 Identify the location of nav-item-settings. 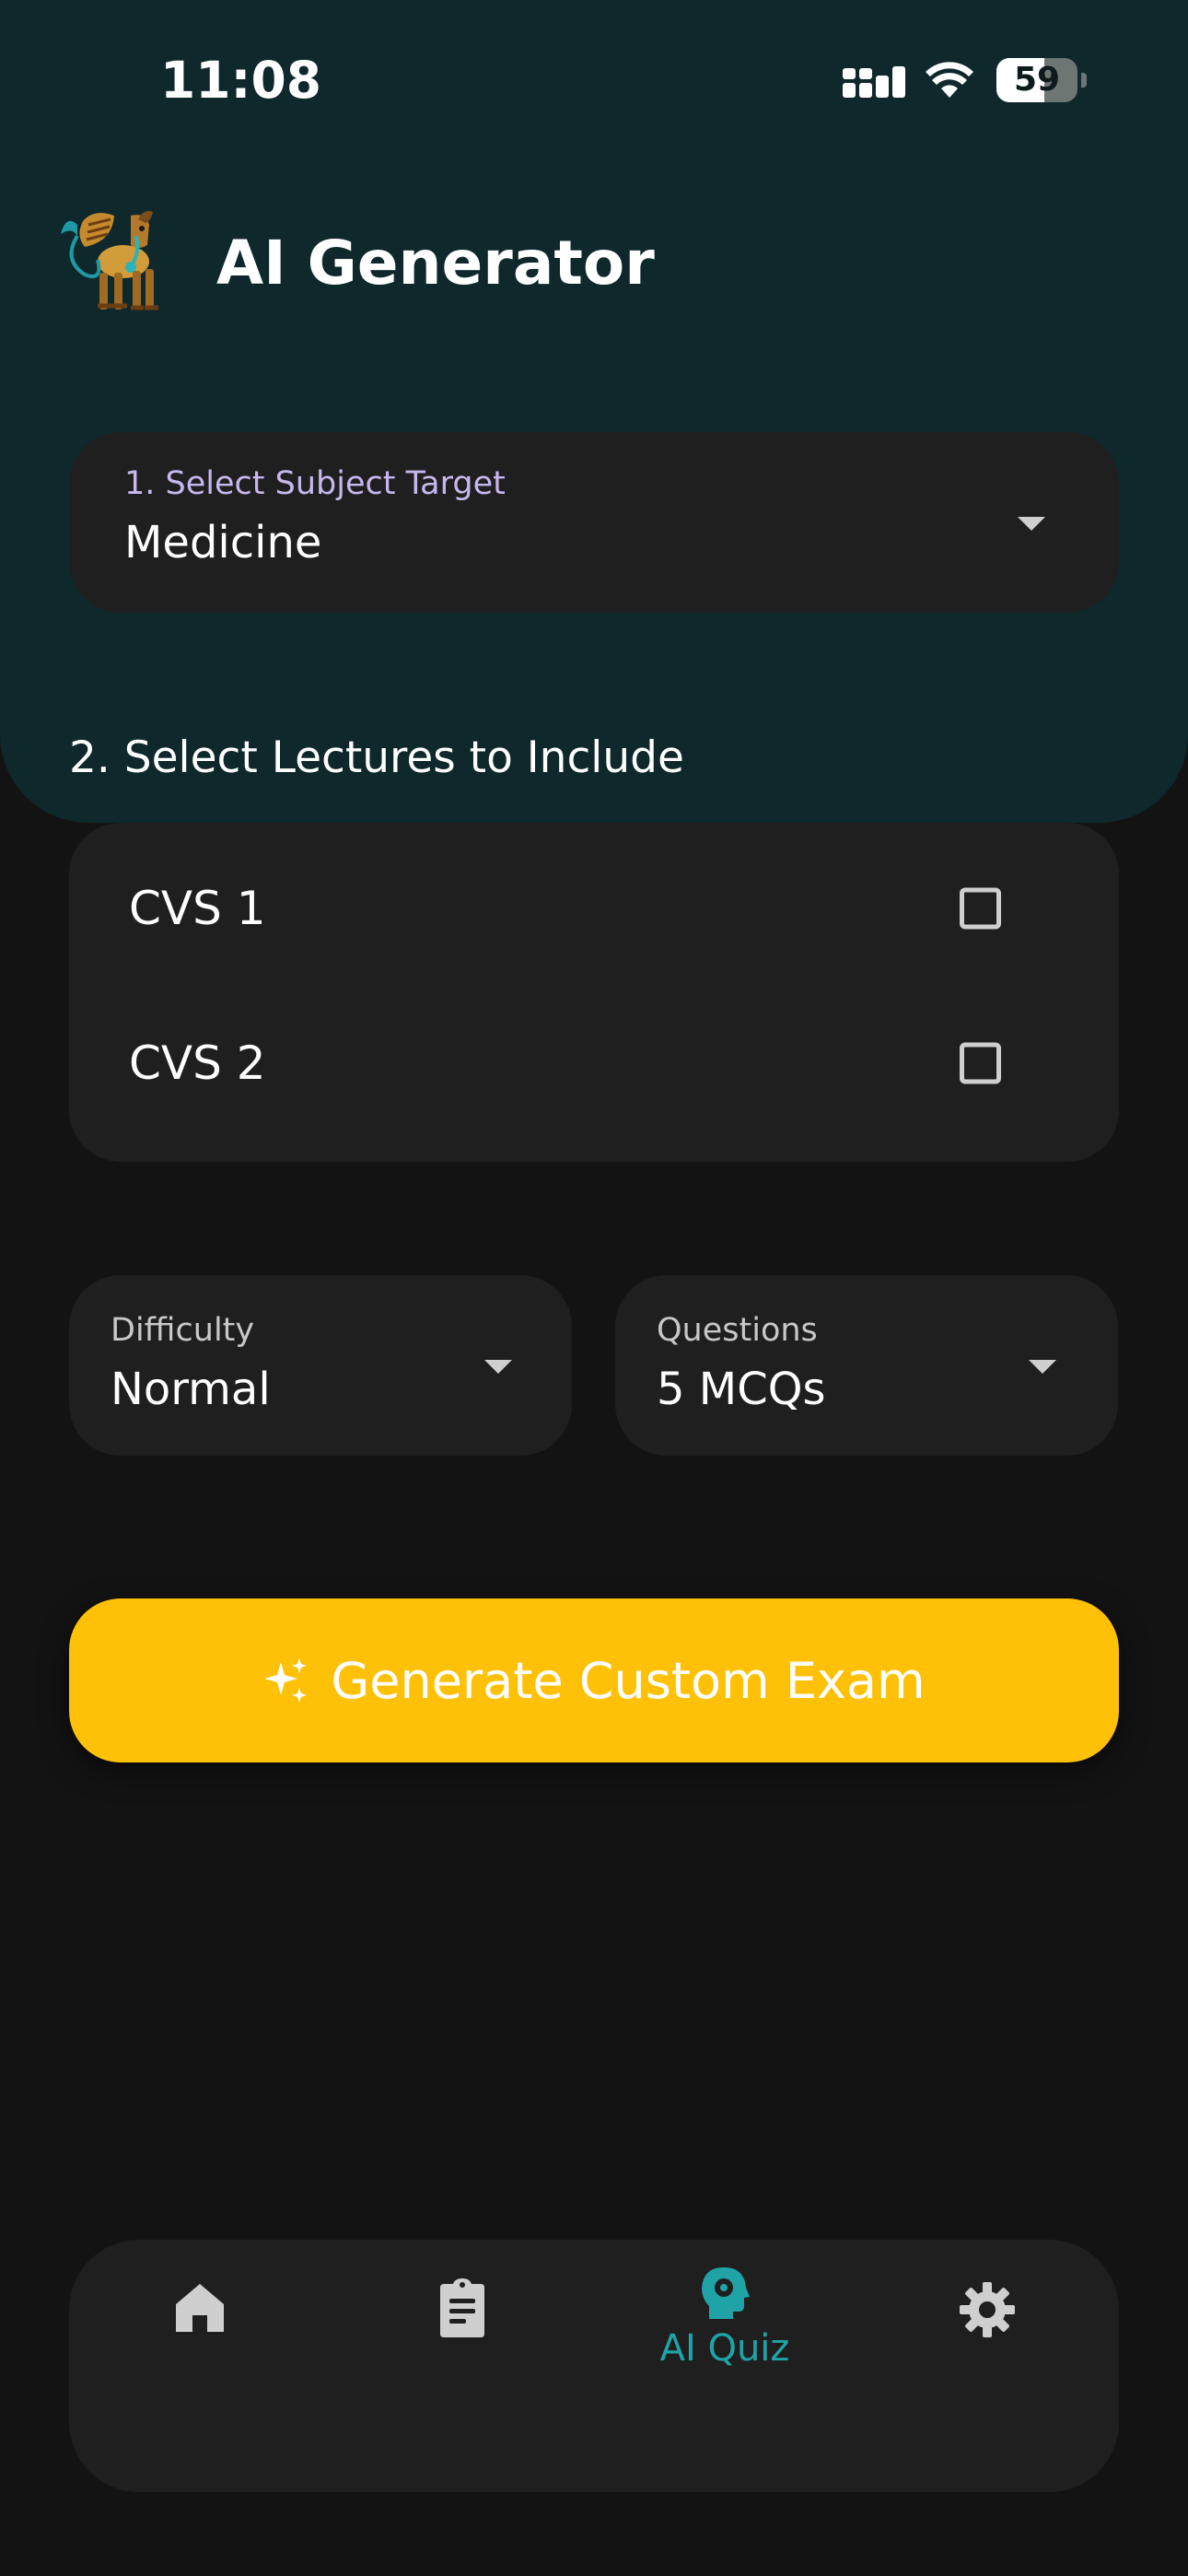
(987, 2332).